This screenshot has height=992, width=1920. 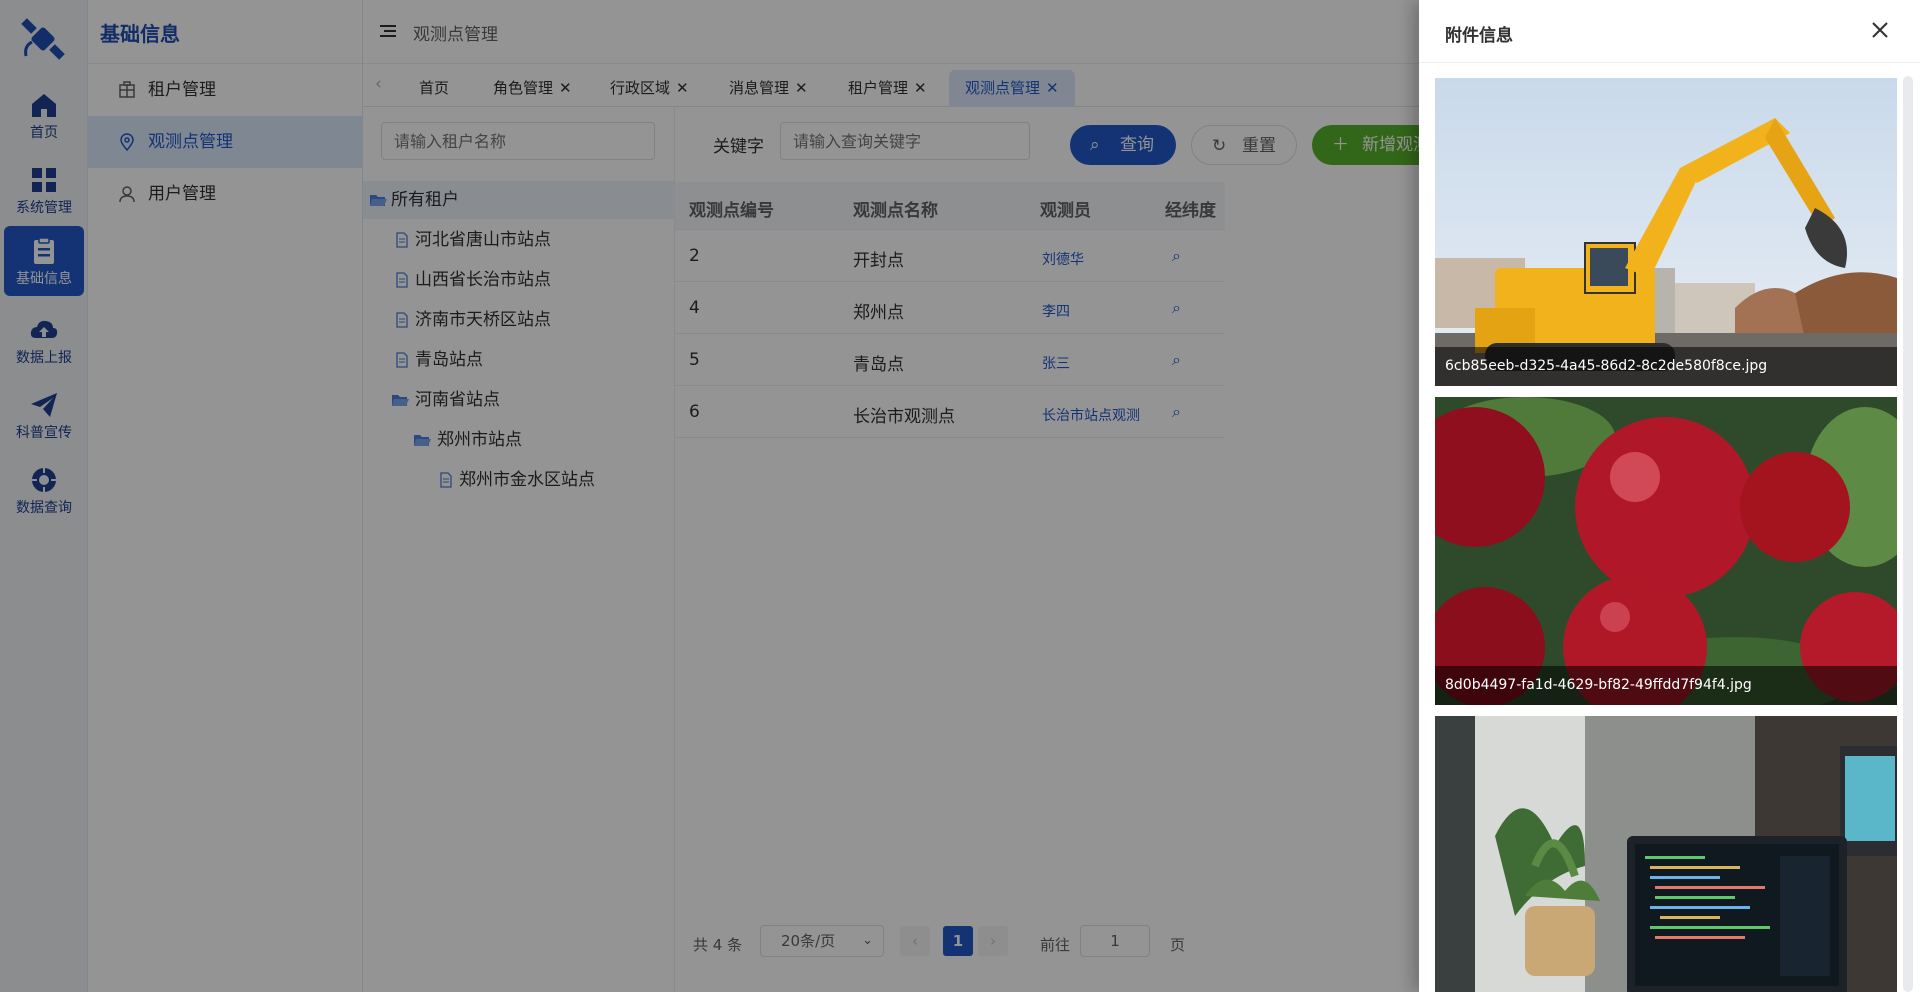 I want to click on attachment-image: 8d0b4497-fa1d-4629-bf82-49ffdd7f94f4.jpg, so click(x=1666, y=551).